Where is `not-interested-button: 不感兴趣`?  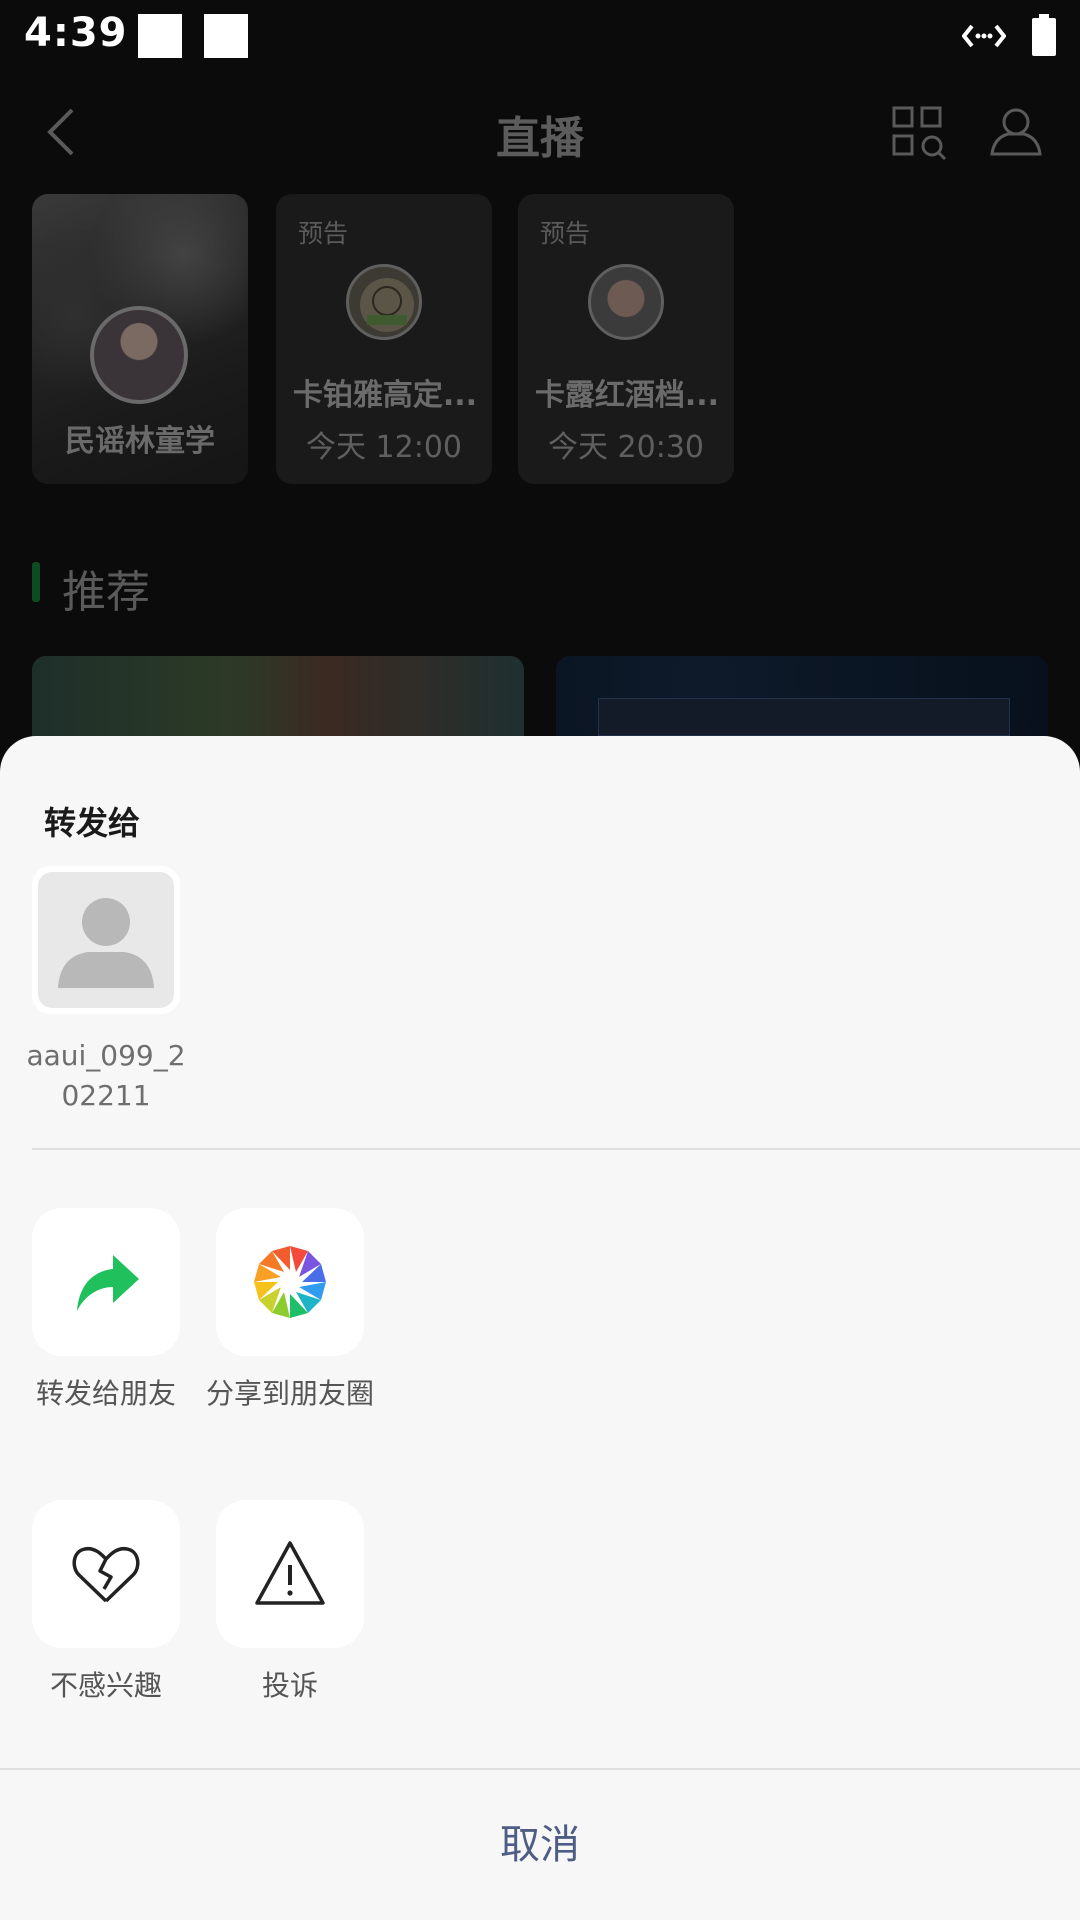
not-interested-button: 不感兴趣 is located at coordinates (106, 1603).